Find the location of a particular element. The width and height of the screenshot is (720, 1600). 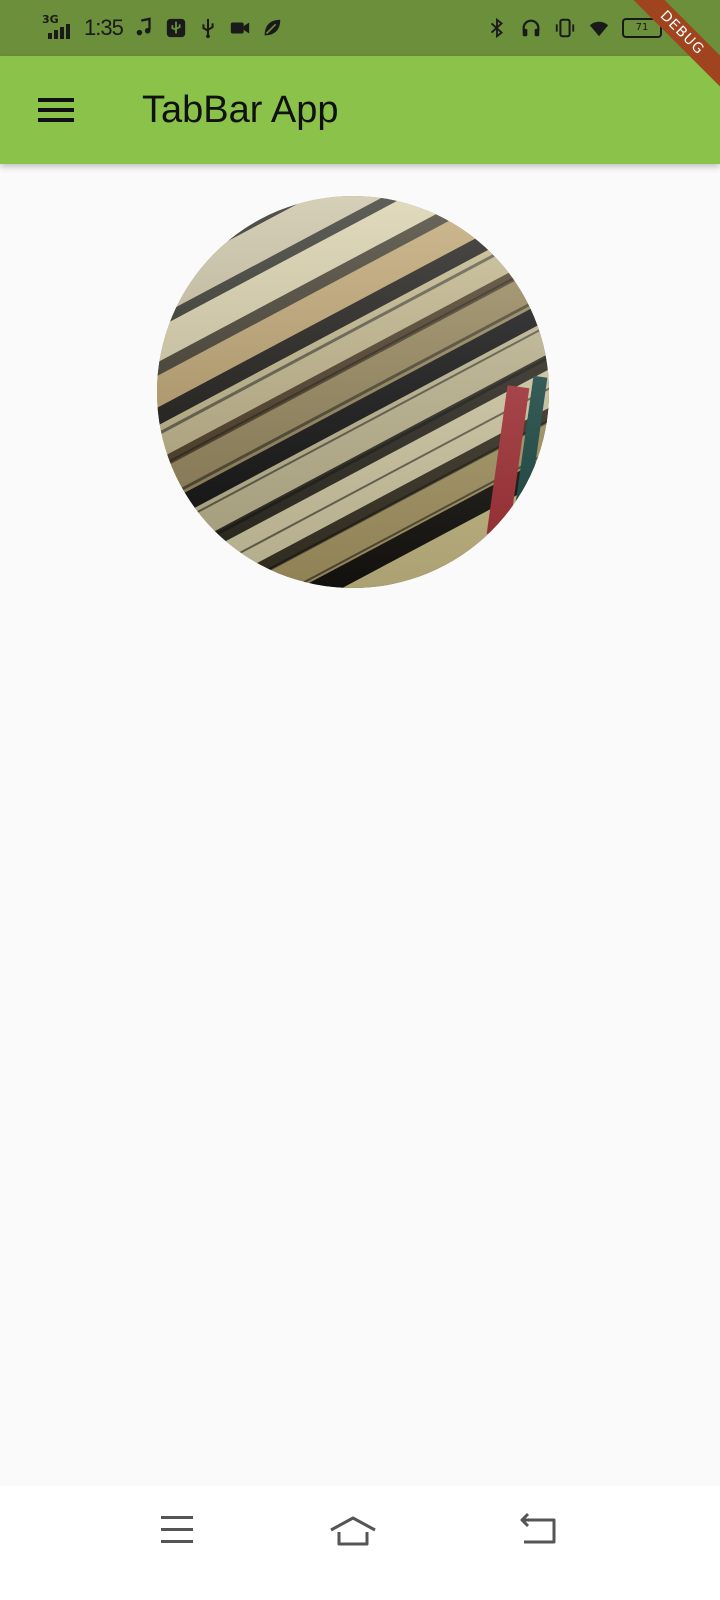

home-button is located at coordinates (353, 1530).